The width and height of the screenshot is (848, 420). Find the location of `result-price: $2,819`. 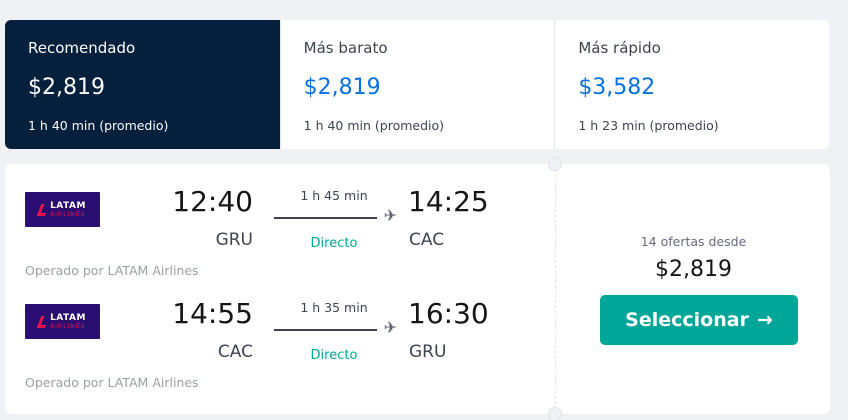

result-price: $2,819 is located at coordinates (693, 269).